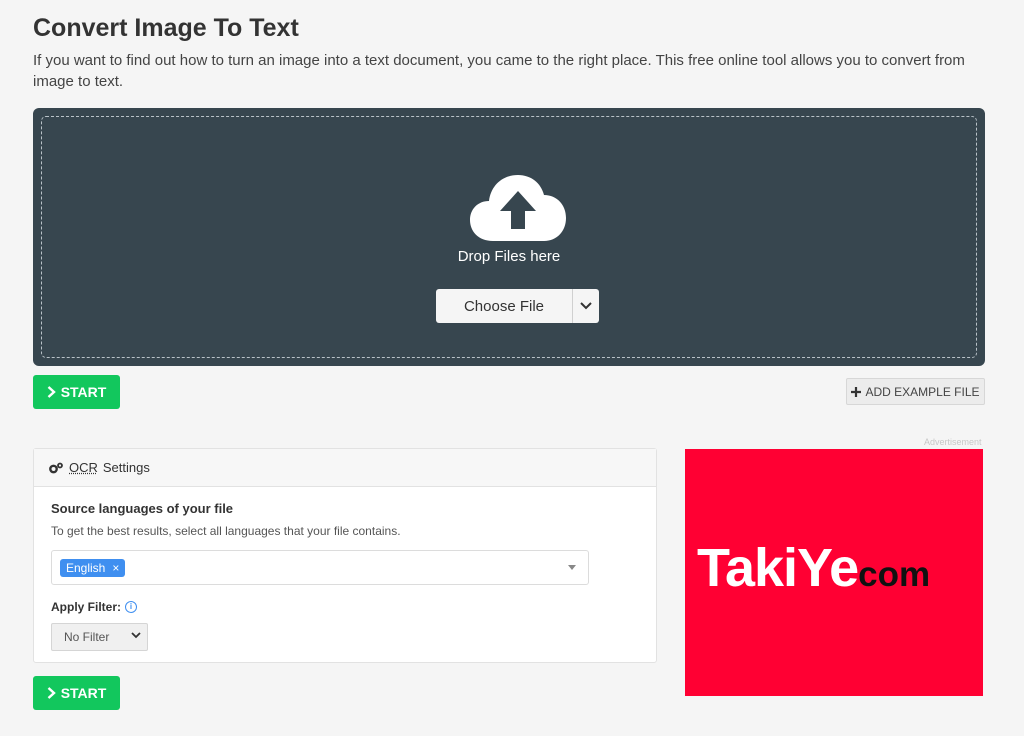 The image size is (1024, 736). Describe the element at coordinates (126, 467) in the screenshot. I see `settings-header-text: Settings` at that location.